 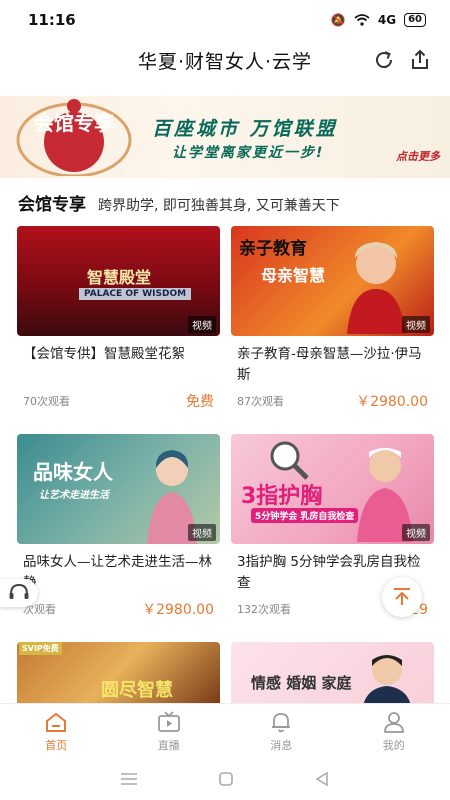 I want to click on user-icon, so click(x=393, y=722).